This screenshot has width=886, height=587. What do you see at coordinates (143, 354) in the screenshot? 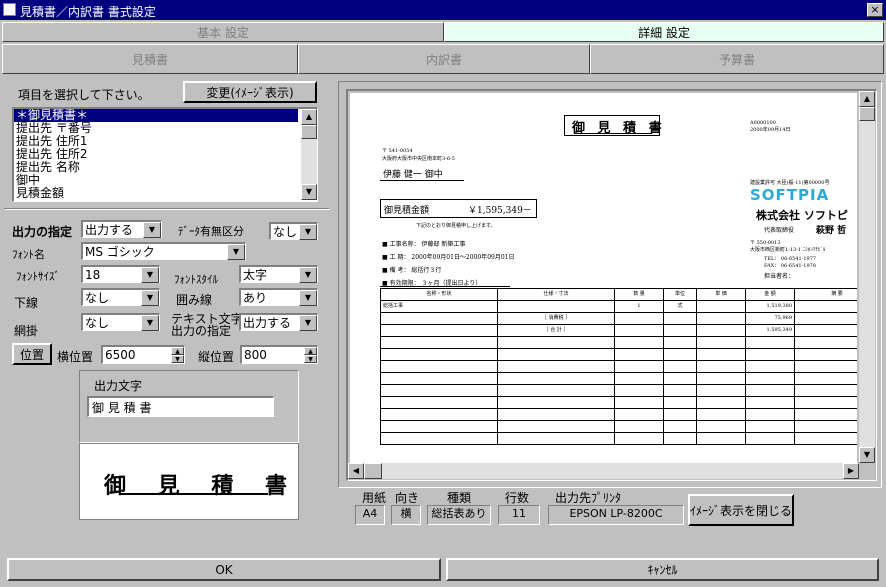
I see `x-position-input: 6500 ▲ ▼` at bounding box center [143, 354].